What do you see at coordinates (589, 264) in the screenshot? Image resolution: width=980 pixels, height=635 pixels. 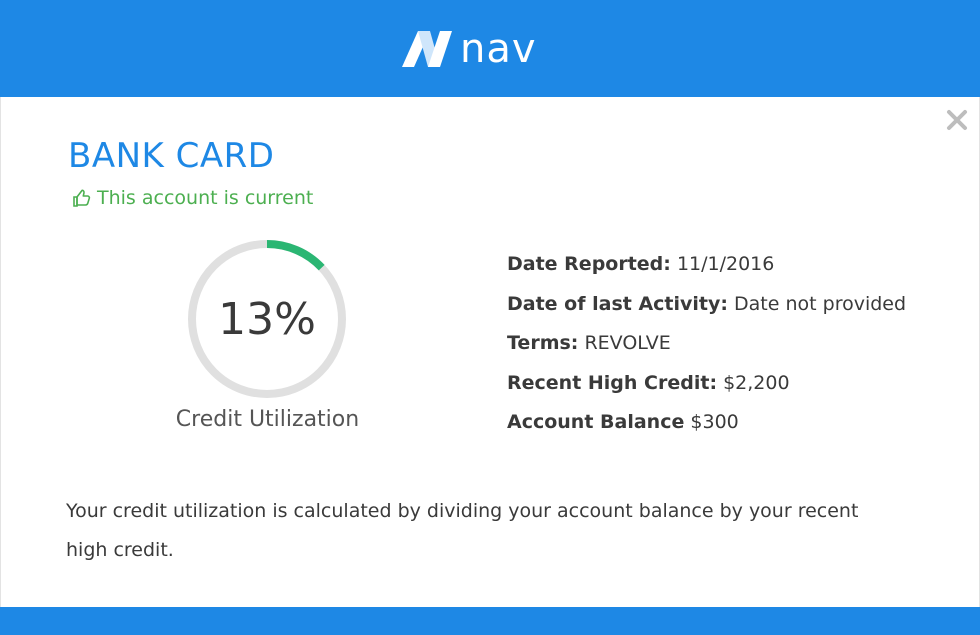 I see `detail-label: Date Reported:` at bounding box center [589, 264].